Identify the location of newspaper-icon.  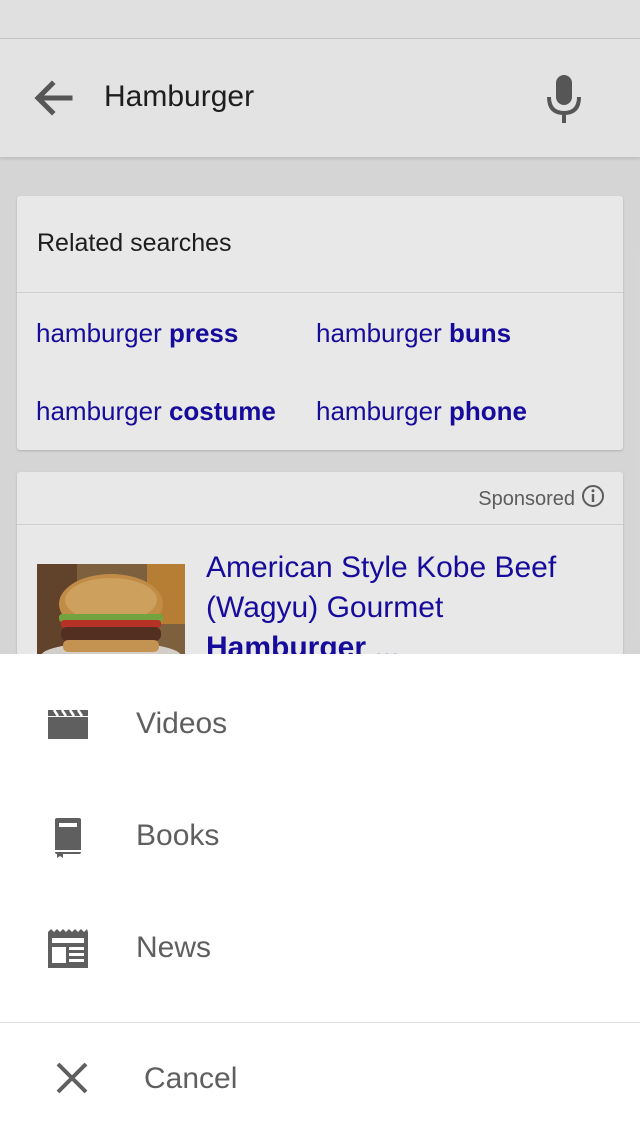
(68, 950).